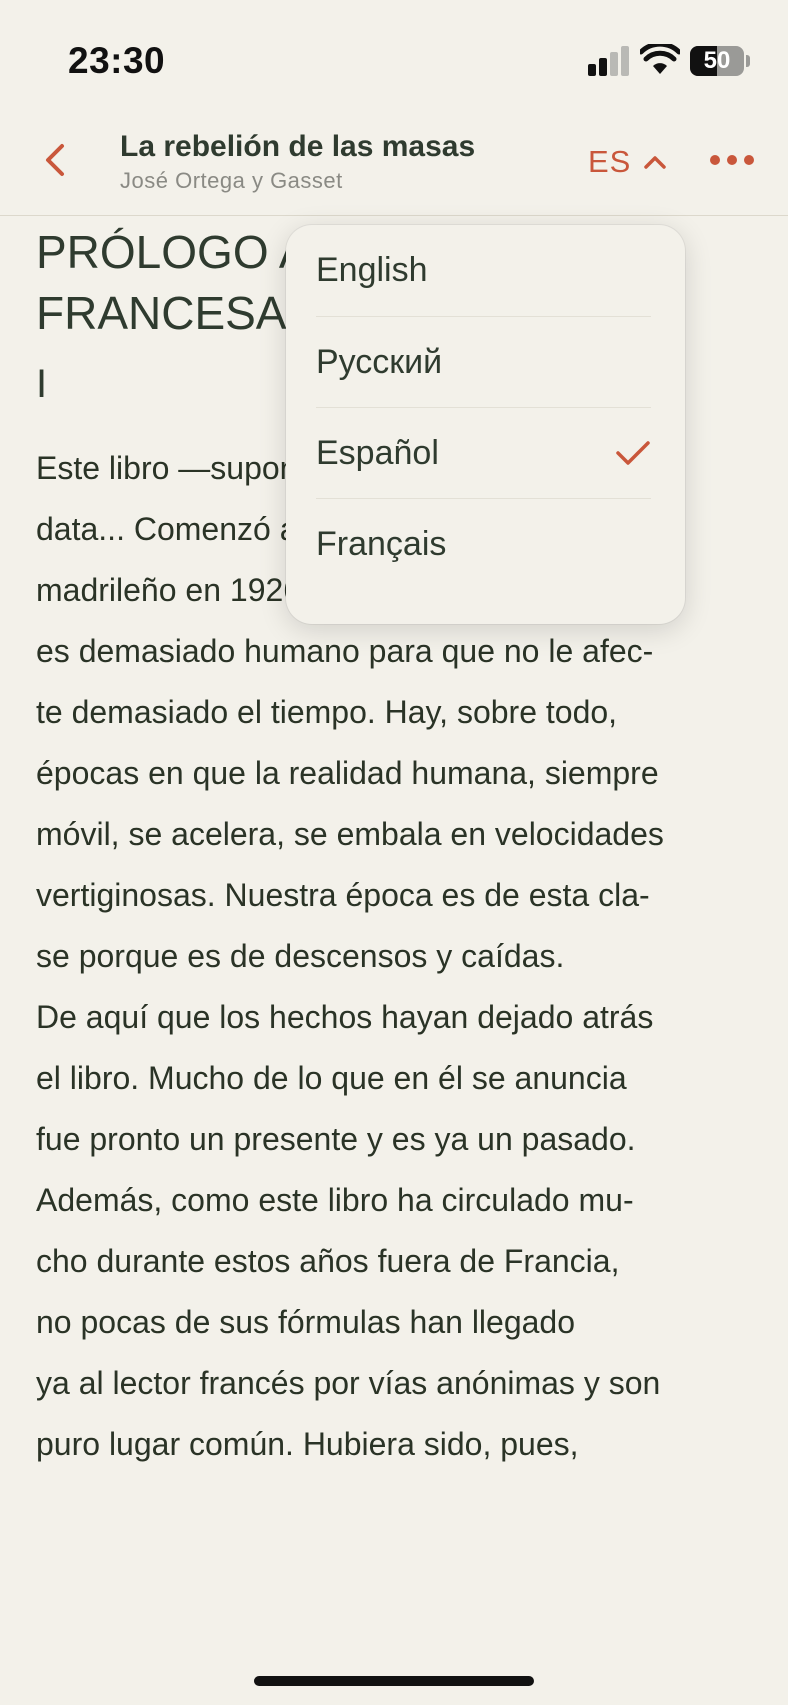  Describe the element at coordinates (633, 453) in the screenshot. I see `checkmark-icon` at that location.